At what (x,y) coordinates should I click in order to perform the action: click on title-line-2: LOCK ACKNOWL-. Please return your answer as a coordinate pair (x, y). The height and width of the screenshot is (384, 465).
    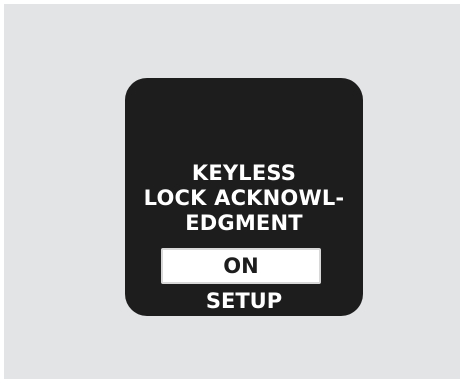
    Looking at the image, I should click on (244, 198).